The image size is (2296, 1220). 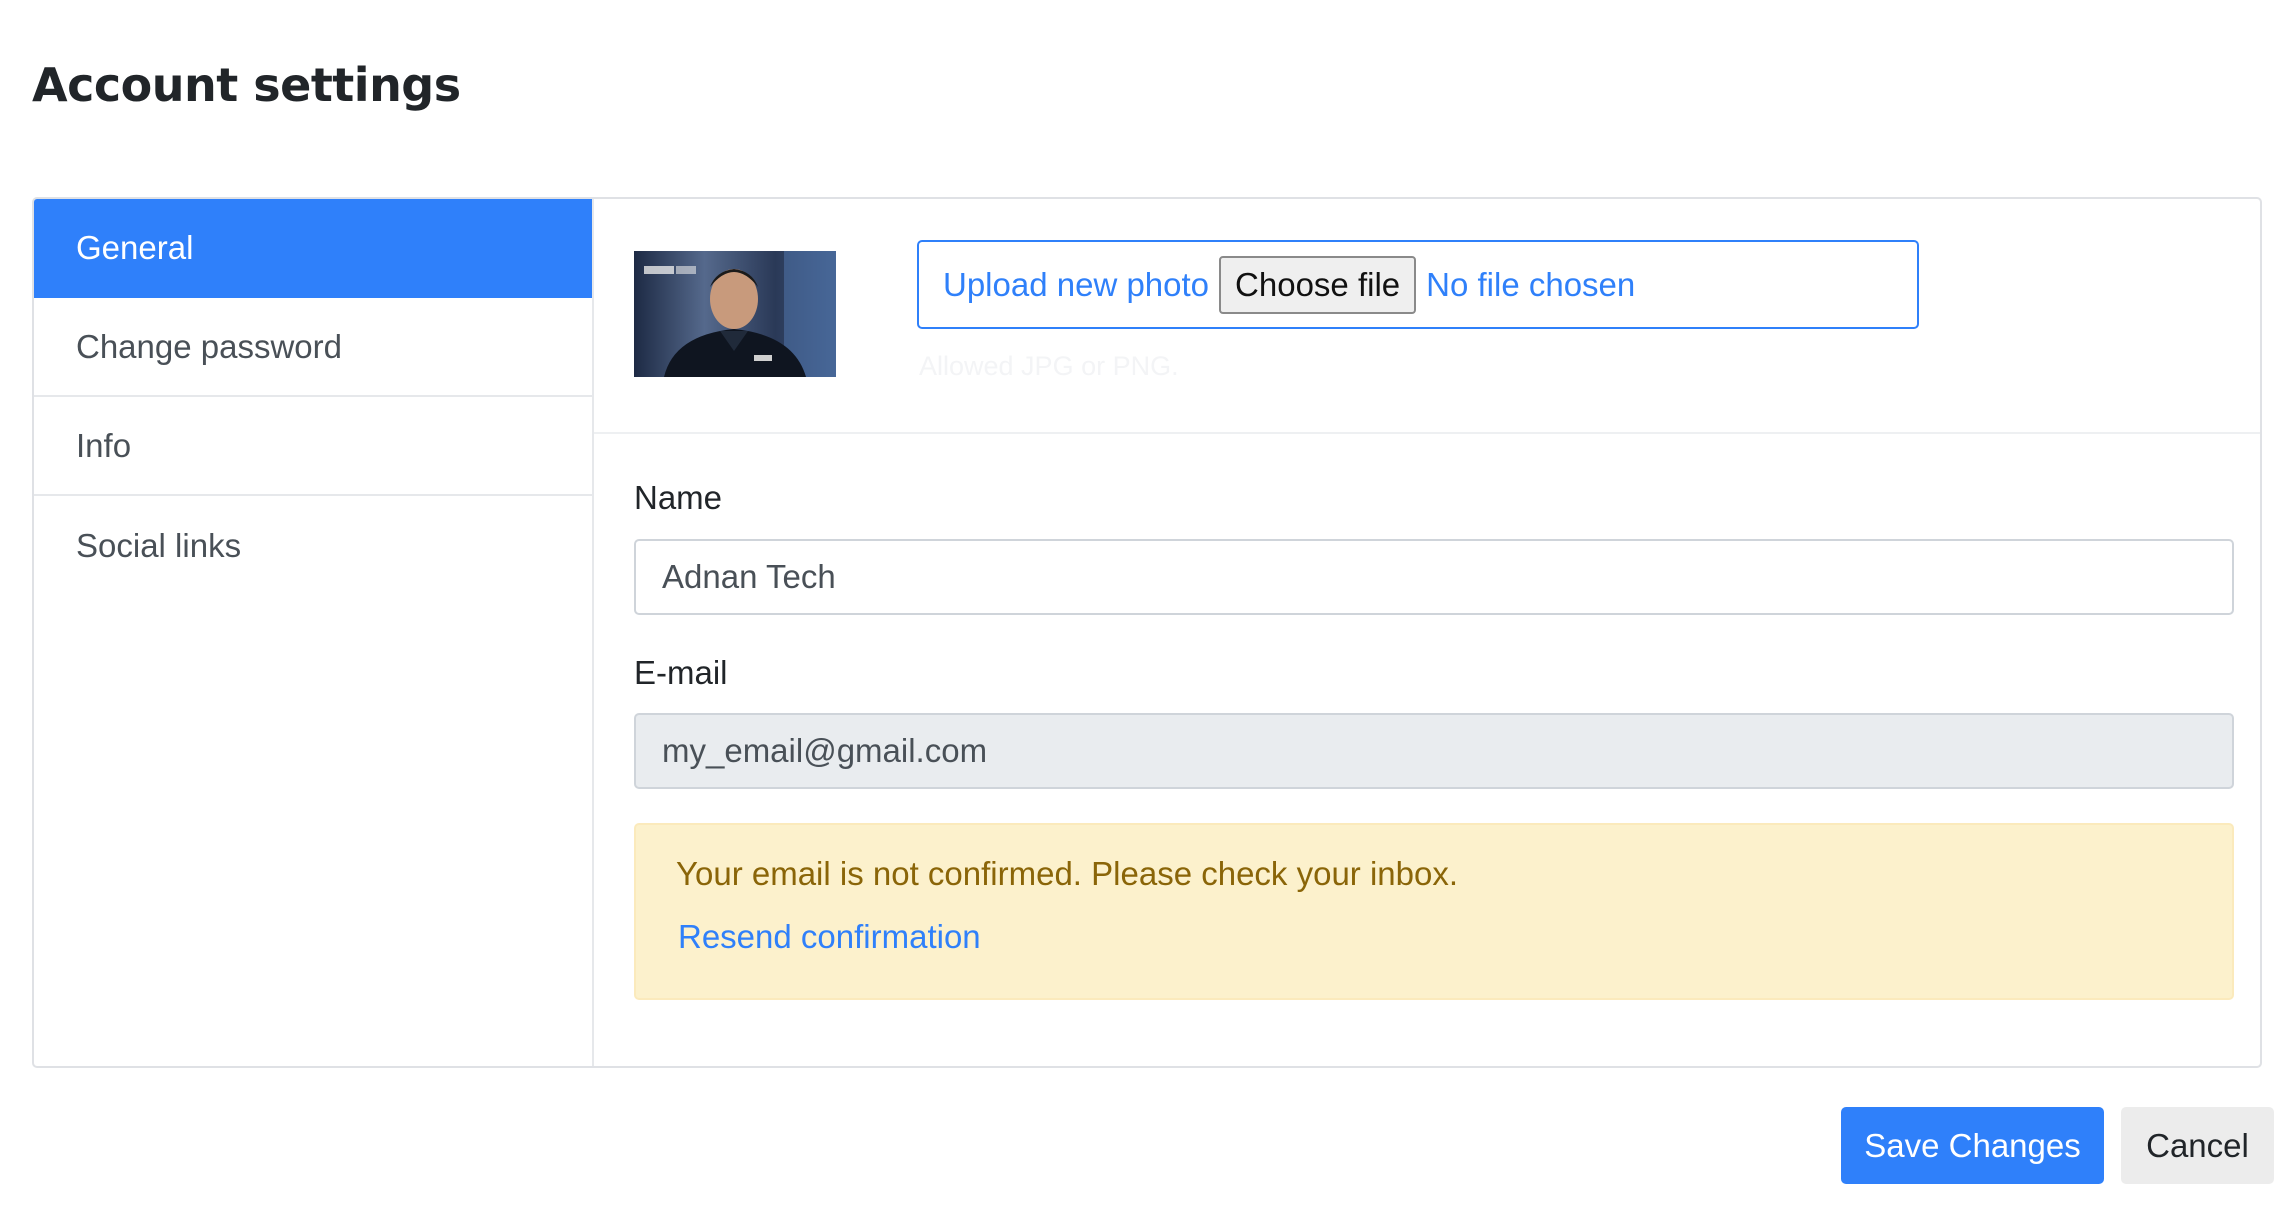 I want to click on cancel-button: Cancel, so click(x=2197, y=1145).